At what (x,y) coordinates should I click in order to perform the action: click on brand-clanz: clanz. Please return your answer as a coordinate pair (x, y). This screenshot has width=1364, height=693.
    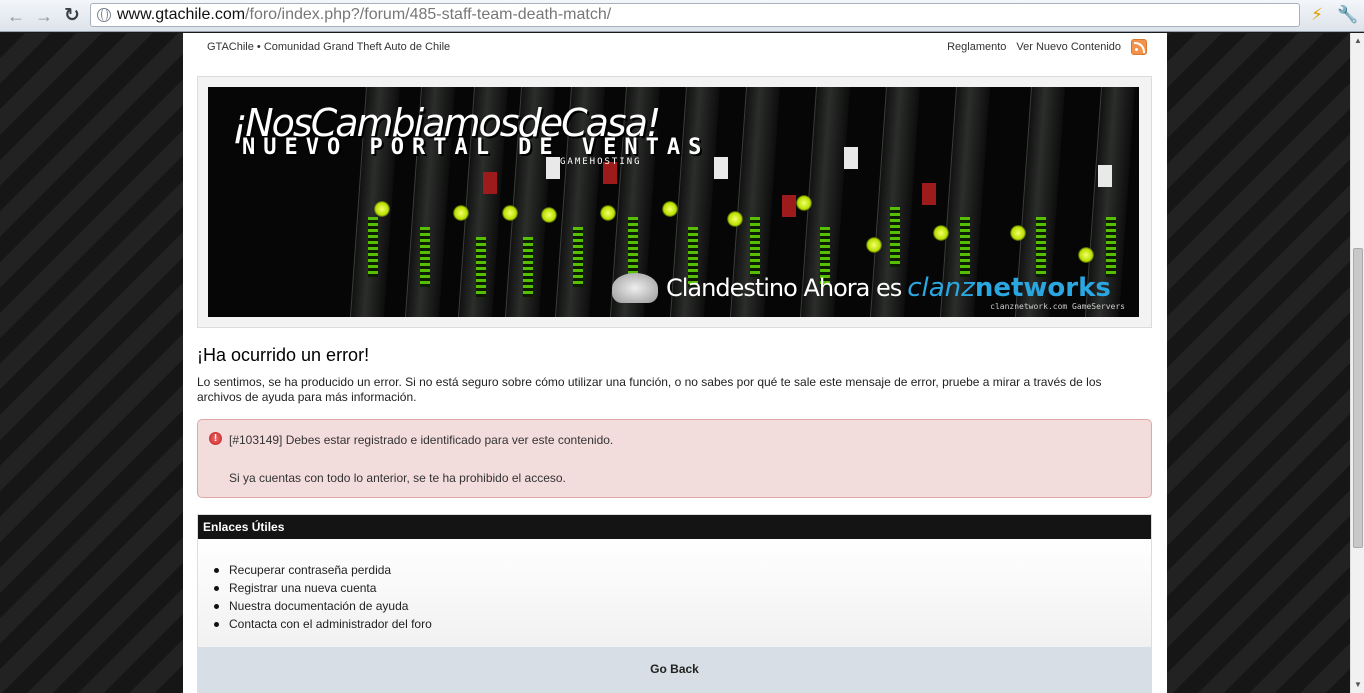
    Looking at the image, I should click on (941, 288).